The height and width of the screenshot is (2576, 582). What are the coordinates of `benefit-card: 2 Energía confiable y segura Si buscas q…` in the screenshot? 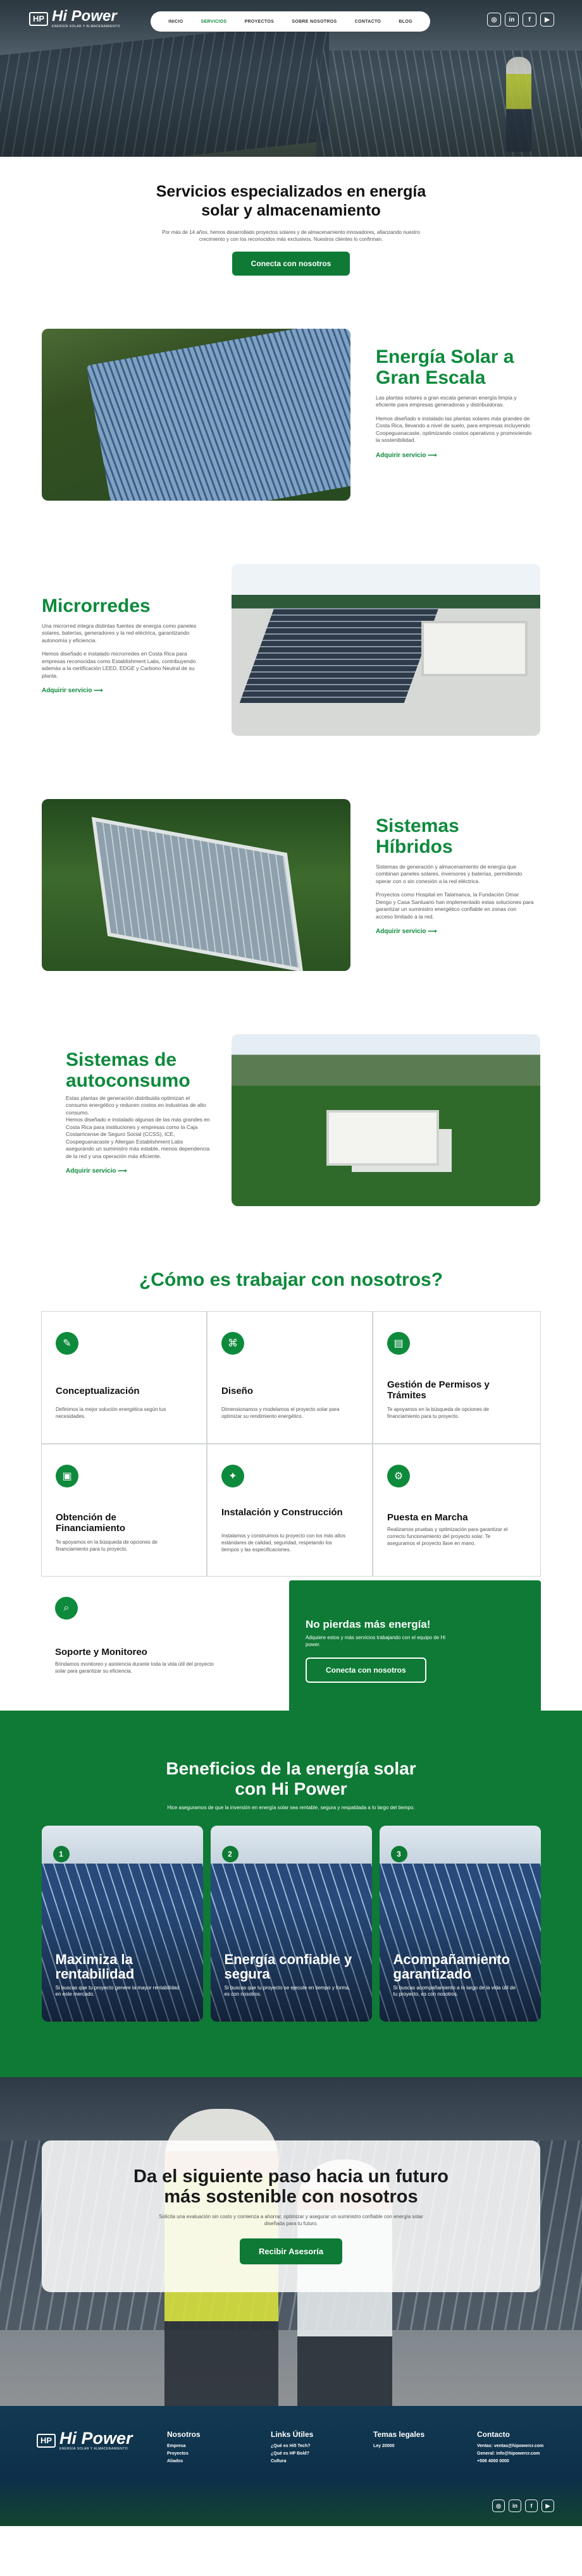 It's located at (291, 1923).